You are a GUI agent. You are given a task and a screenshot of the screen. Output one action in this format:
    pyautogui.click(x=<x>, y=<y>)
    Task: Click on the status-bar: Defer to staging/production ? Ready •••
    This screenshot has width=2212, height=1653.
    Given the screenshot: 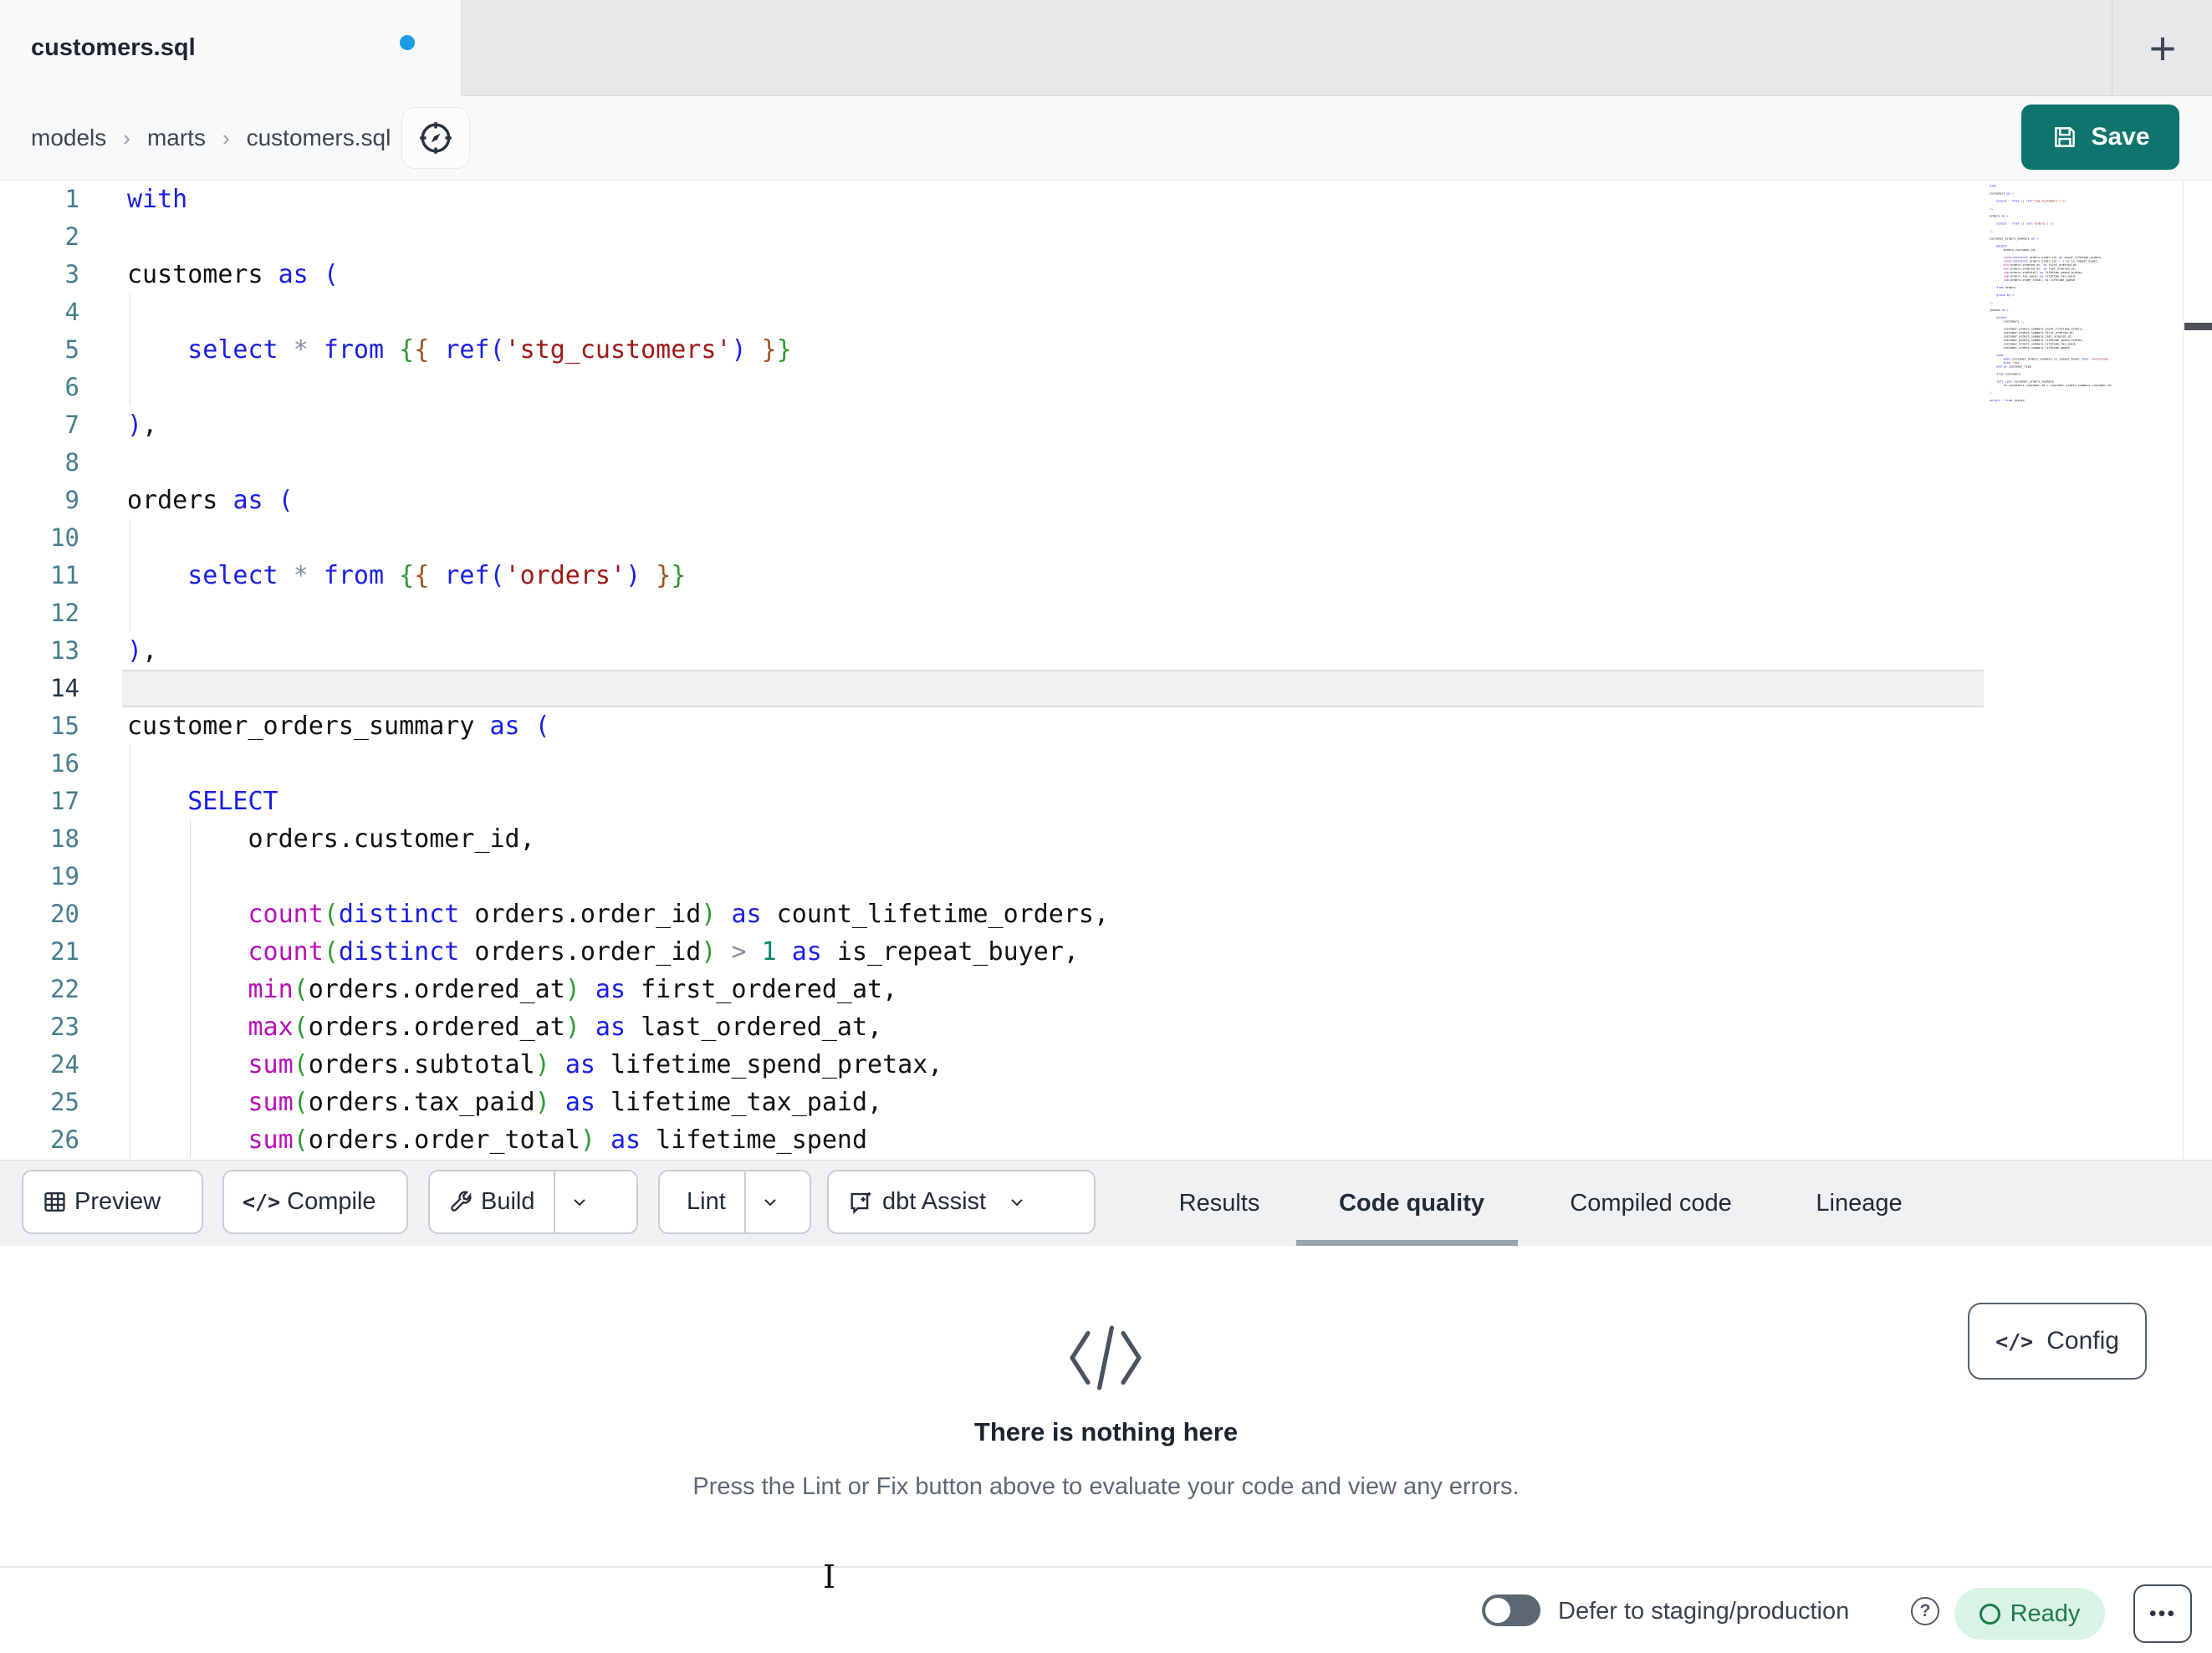 What is the action you would take?
    pyautogui.click(x=1106, y=1609)
    